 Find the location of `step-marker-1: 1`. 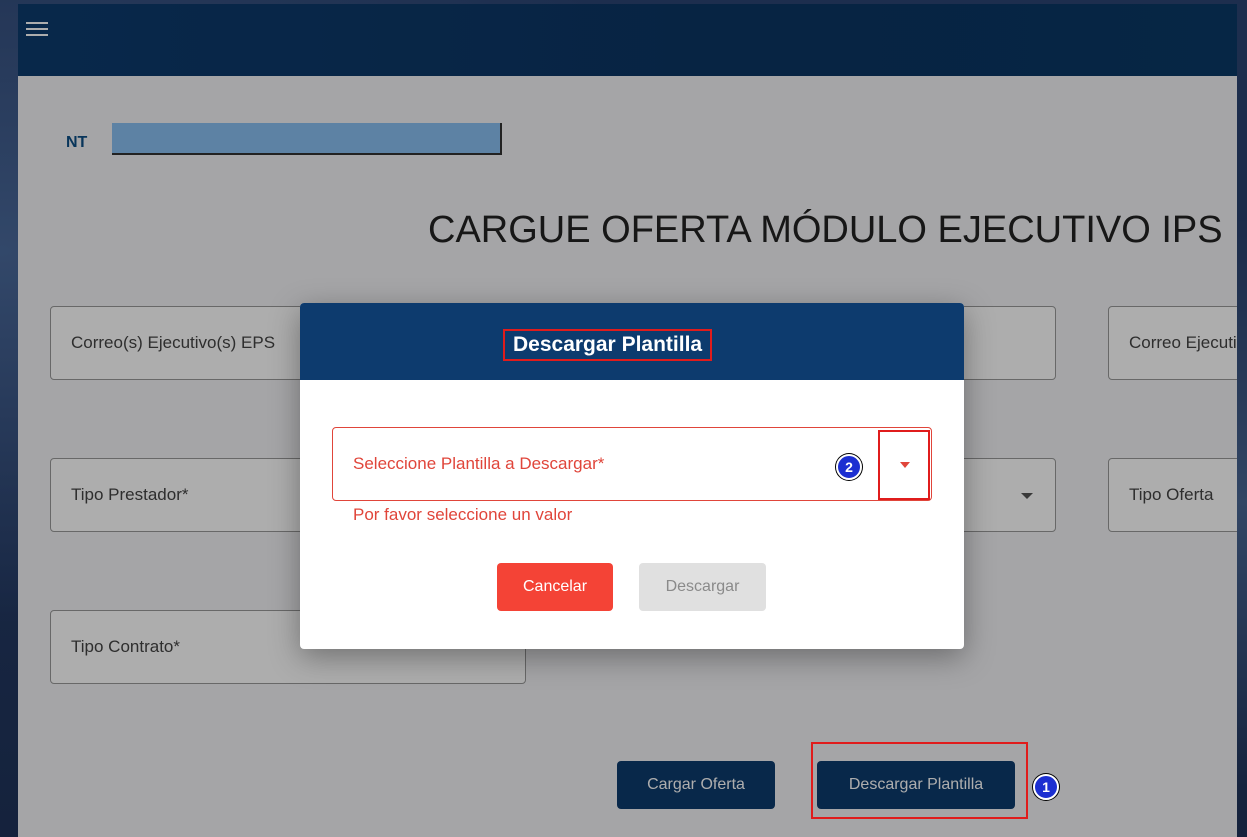

step-marker-1: 1 is located at coordinates (1046, 787).